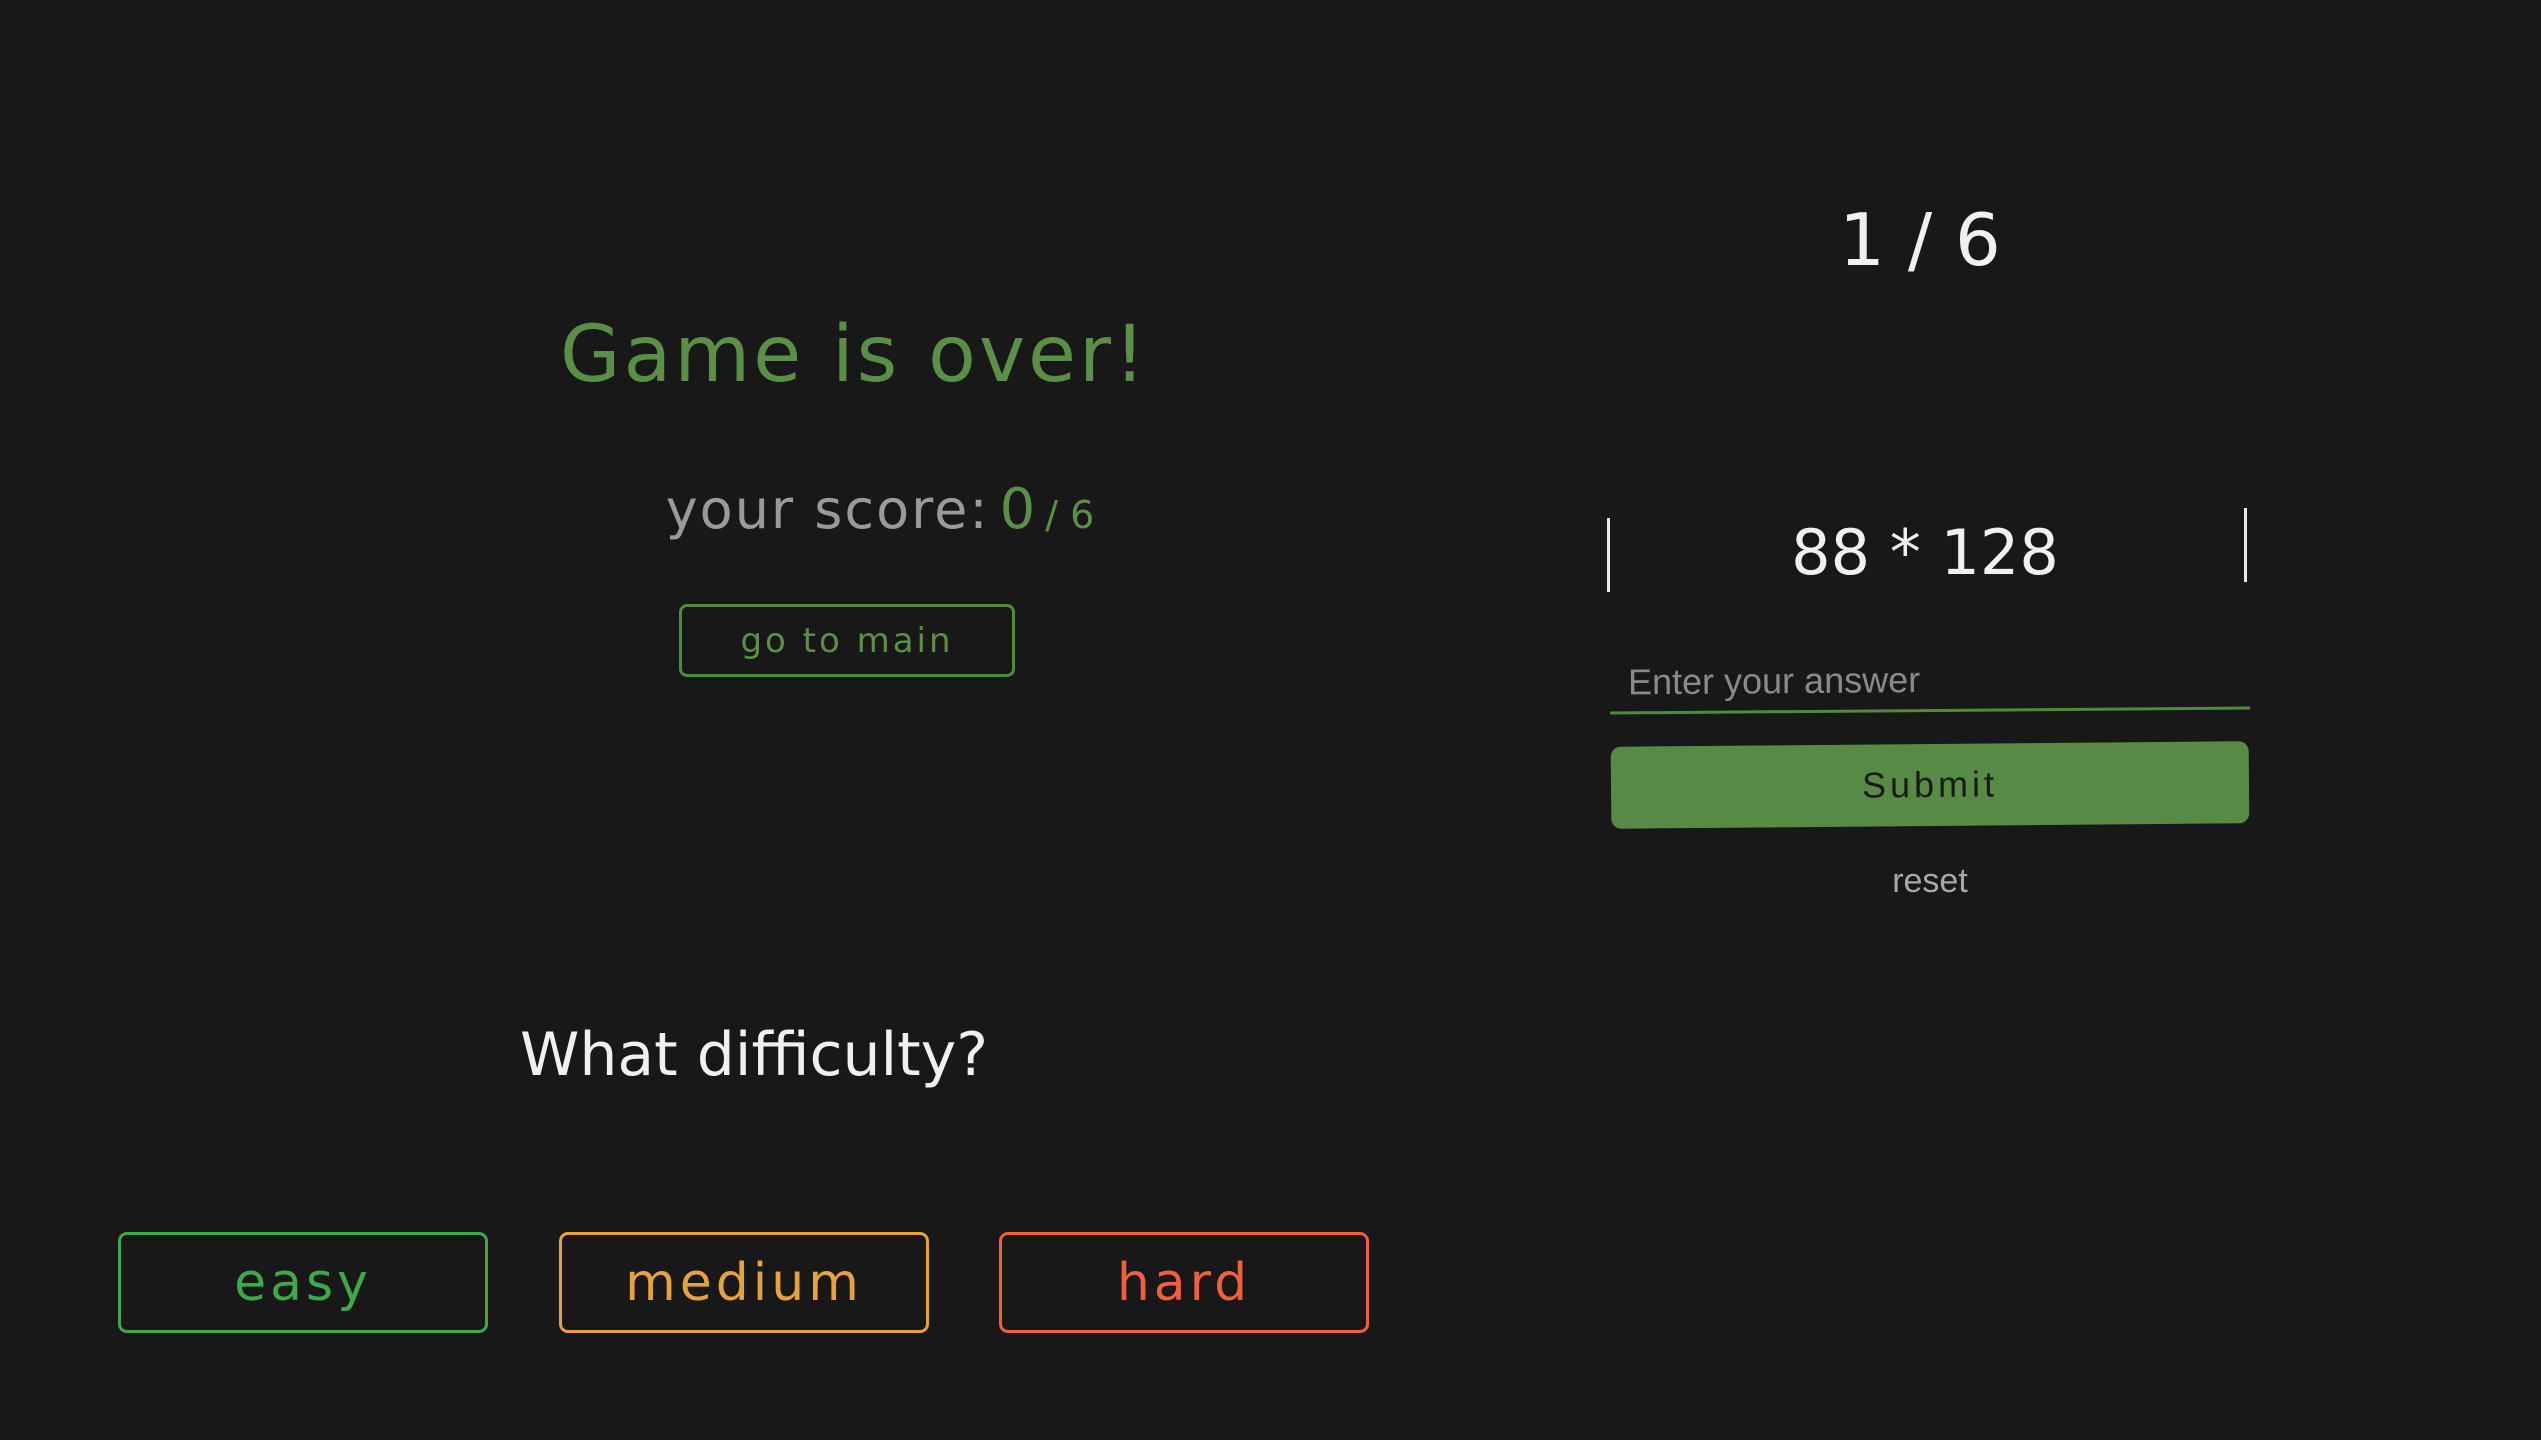 This screenshot has height=1440, width=2541. I want to click on question-left-divider, so click(1608, 555).